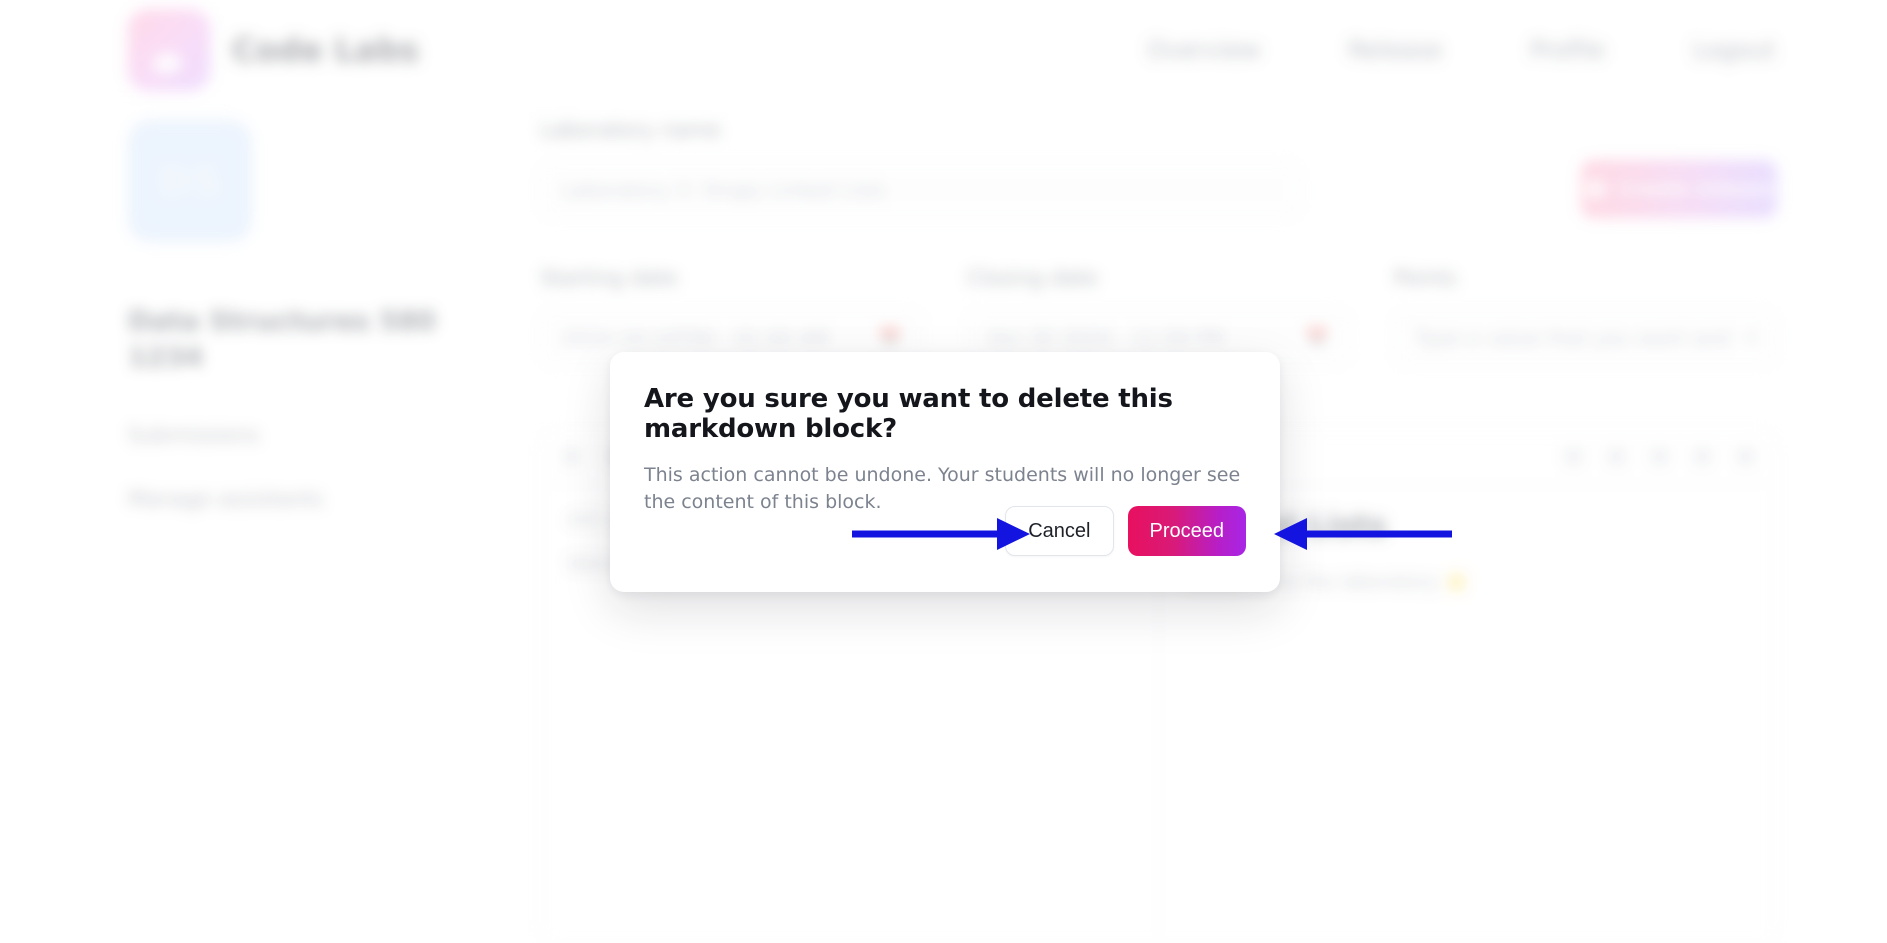  Describe the element at coordinates (1125, 531) in the screenshot. I see `dialog-actions: Cancel Proceed` at that location.